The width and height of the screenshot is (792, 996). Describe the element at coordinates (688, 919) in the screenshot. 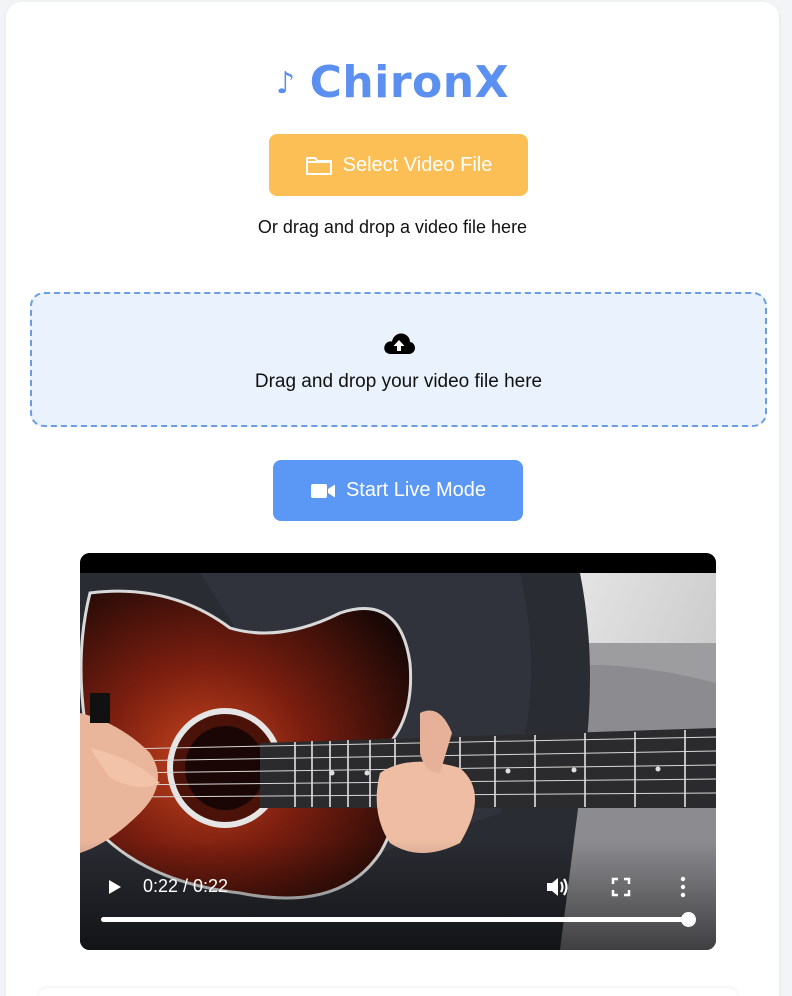

I see `progress-thumb` at that location.